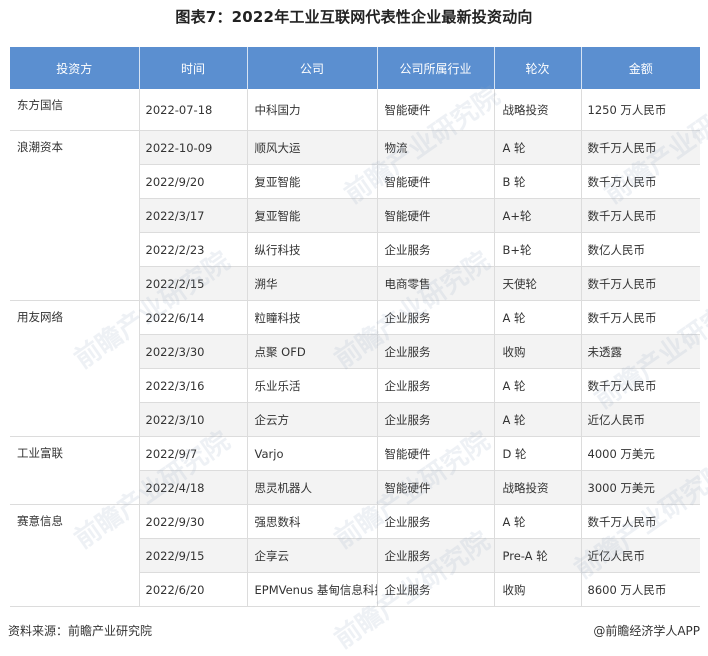 This screenshot has width=708, height=656. I want to click on company-cell: 乐业乐活, so click(312, 385).